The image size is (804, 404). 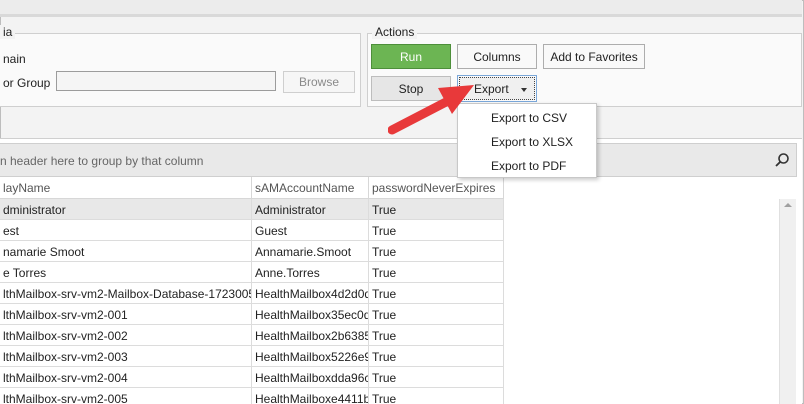 What do you see at coordinates (126, 188) in the screenshot?
I see `column-header-displayname: layName` at bounding box center [126, 188].